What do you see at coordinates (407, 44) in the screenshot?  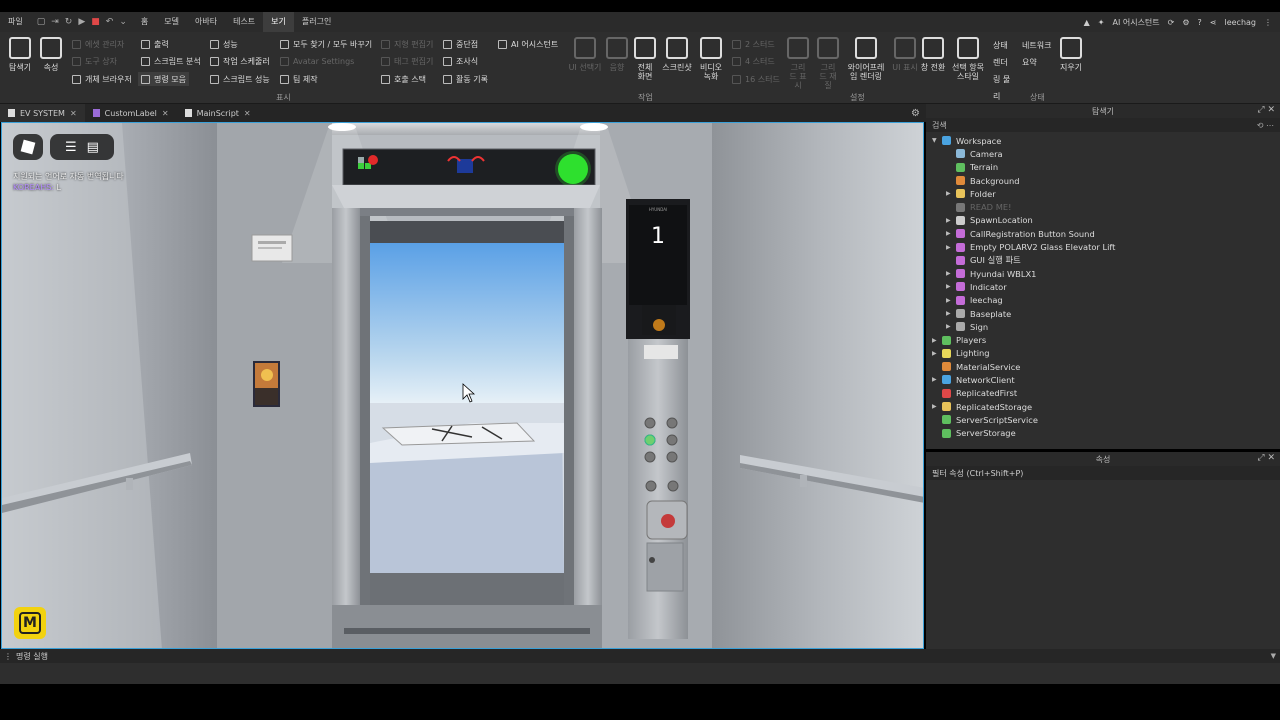 I see `terrain-editor-button: 지형 편집기` at bounding box center [407, 44].